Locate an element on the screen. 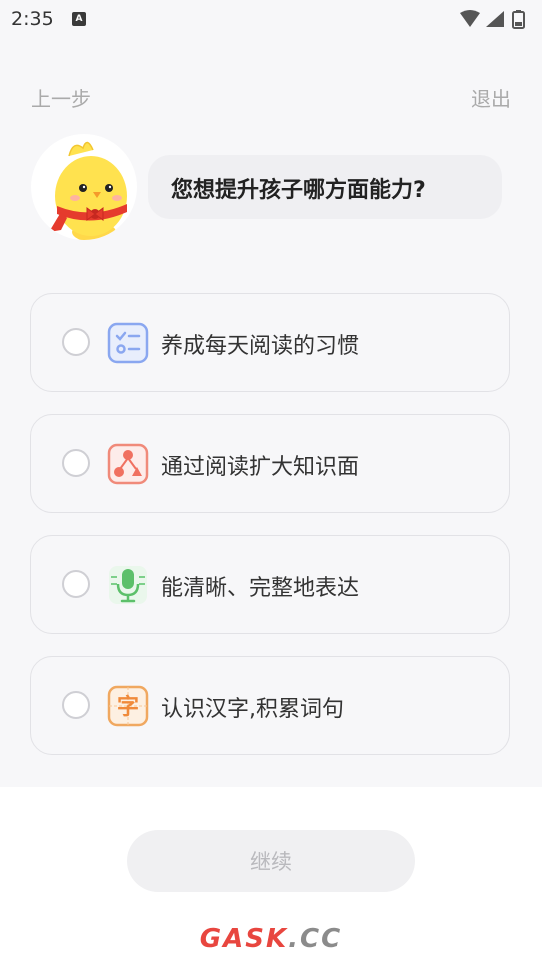 The width and height of the screenshot is (542, 962). watermark: GASK.CC is located at coordinates (271, 939).